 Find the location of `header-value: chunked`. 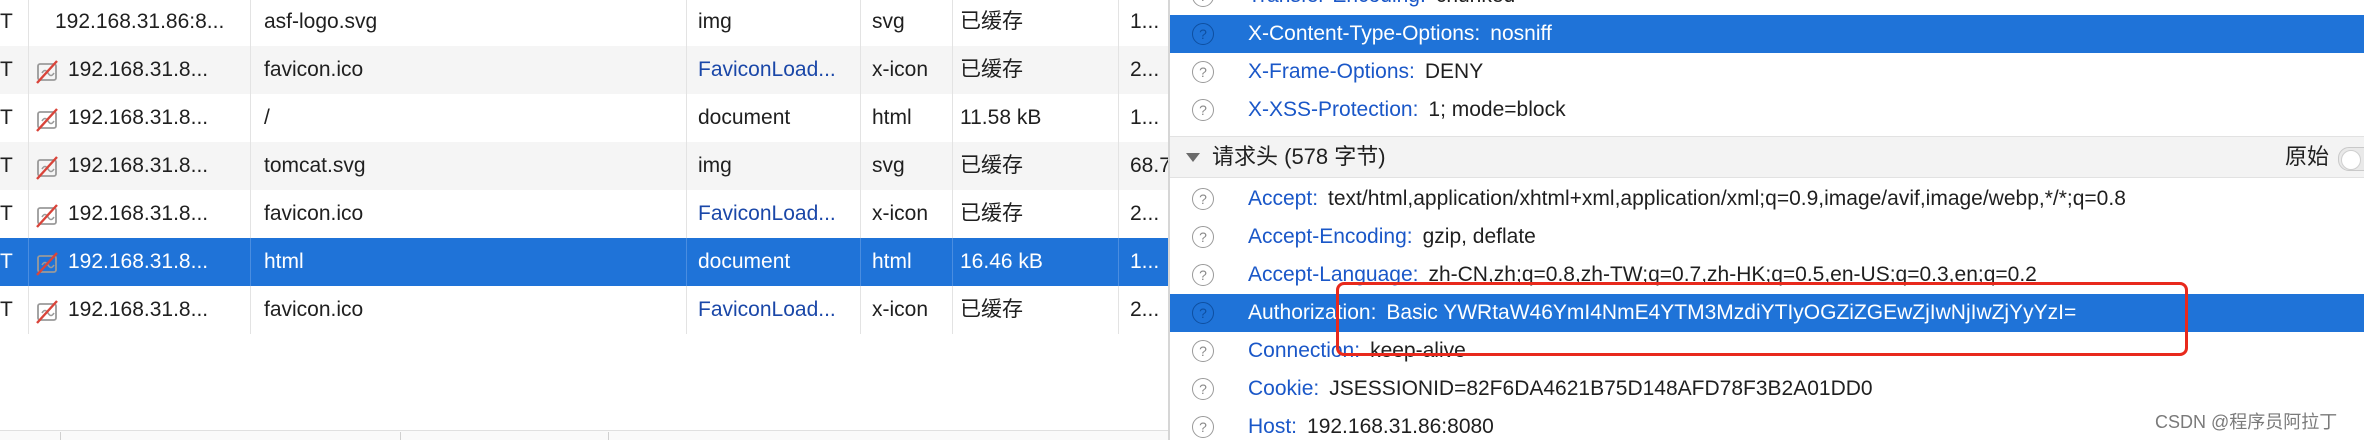

header-value: chunked is located at coordinates (1475, 3).